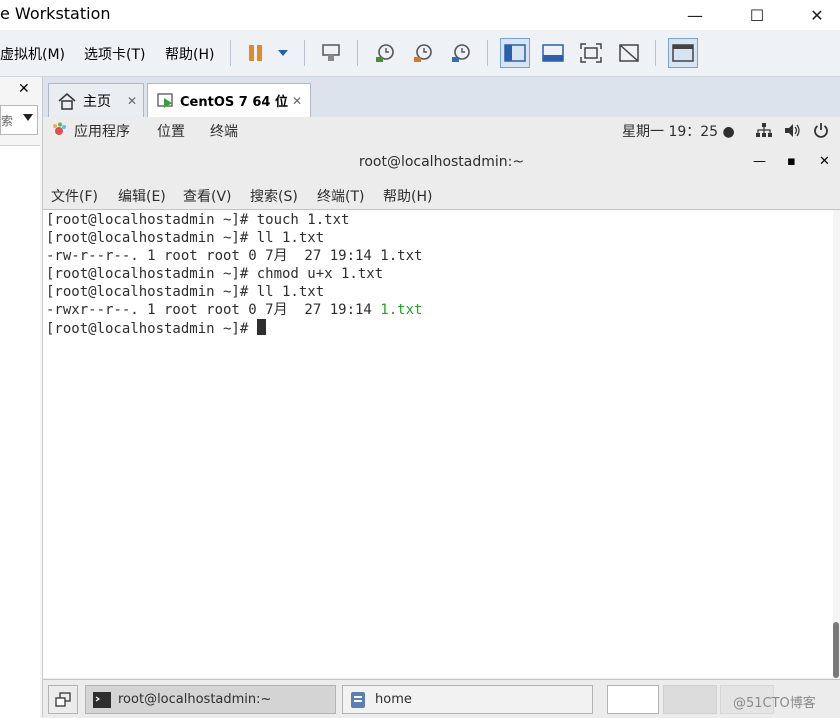 The height and width of the screenshot is (718, 840). What do you see at coordinates (441, 196) in the screenshot?
I see `terminal-menubar: 文件(F) 编辑(E) 查看(V) 搜索(S) 终端(T) 帮助(H)` at bounding box center [441, 196].